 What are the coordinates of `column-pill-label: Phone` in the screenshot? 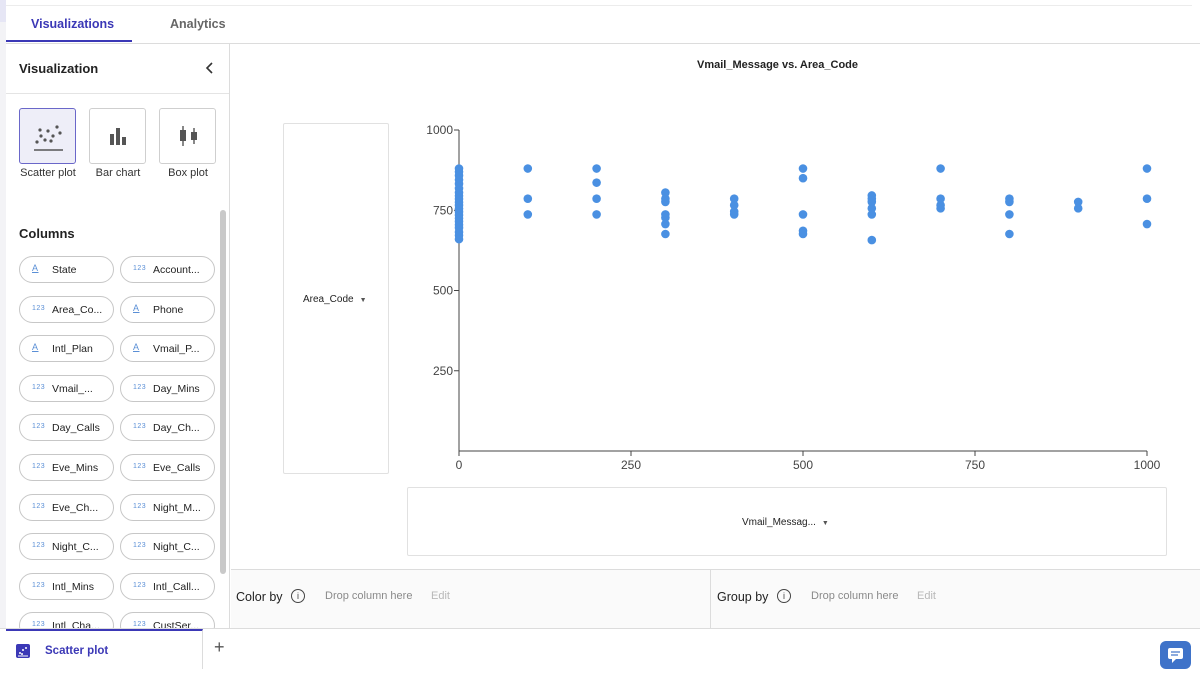 It's located at (168, 309).